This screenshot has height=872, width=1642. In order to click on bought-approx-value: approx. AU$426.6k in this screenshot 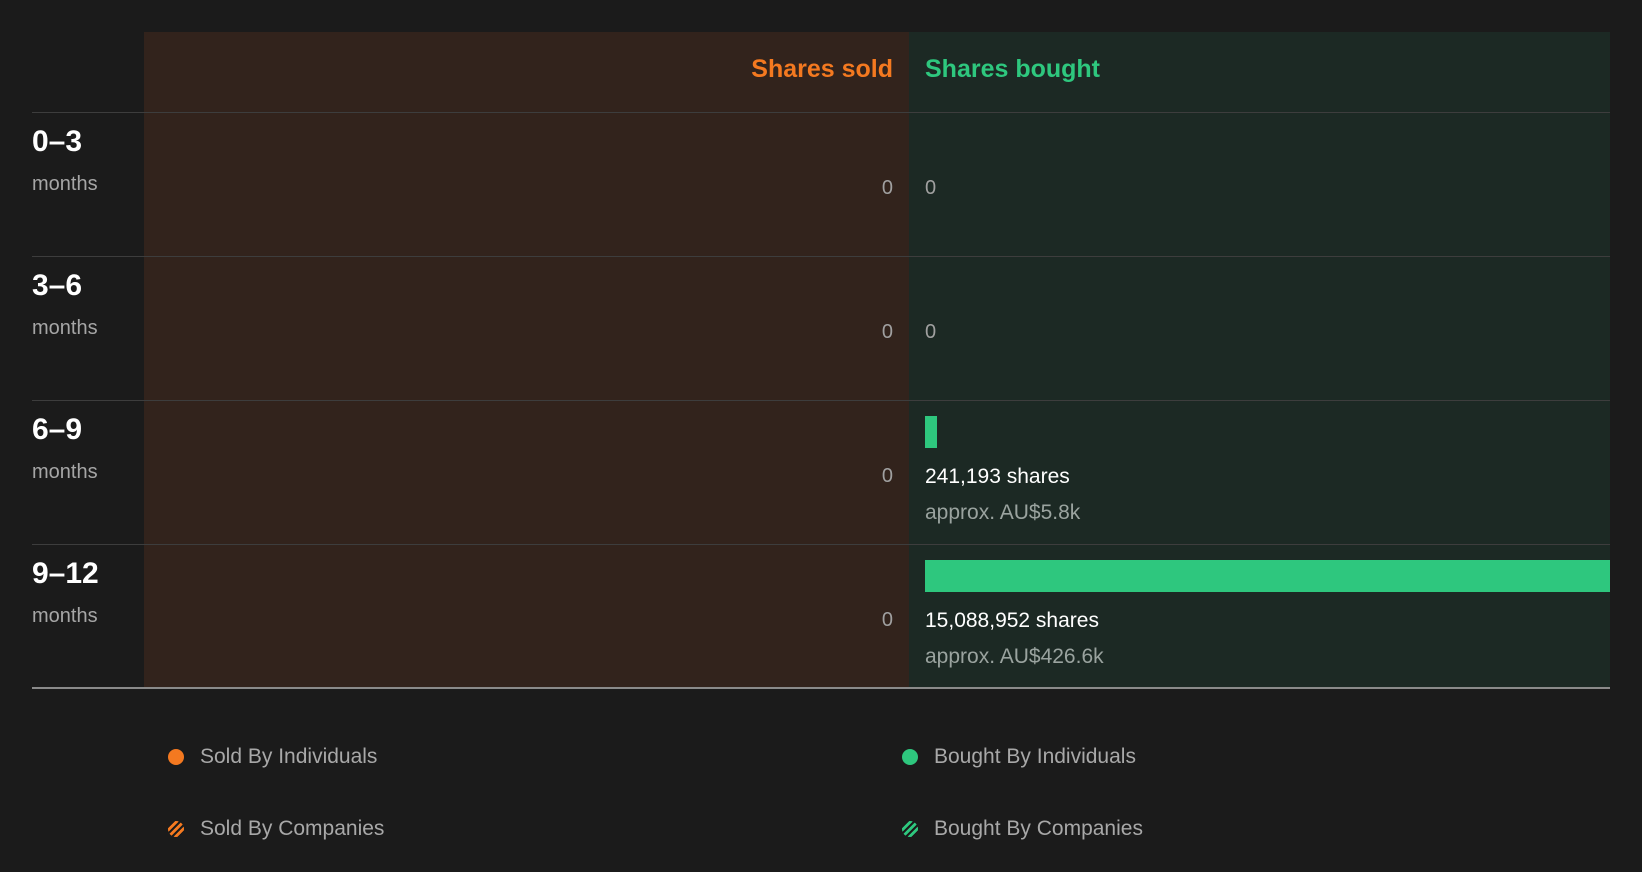, I will do `click(1014, 656)`.